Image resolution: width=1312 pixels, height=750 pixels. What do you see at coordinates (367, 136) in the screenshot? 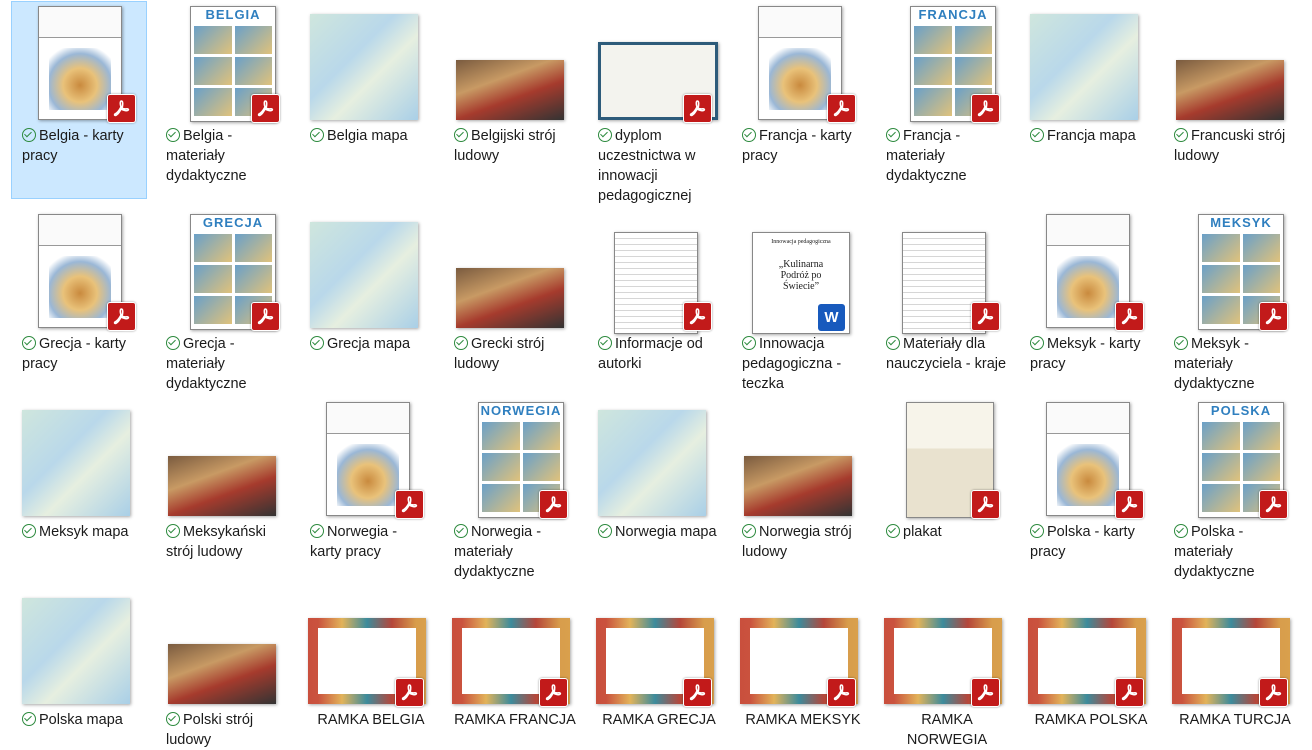
I see `file-name: Belgia mapa` at bounding box center [367, 136].